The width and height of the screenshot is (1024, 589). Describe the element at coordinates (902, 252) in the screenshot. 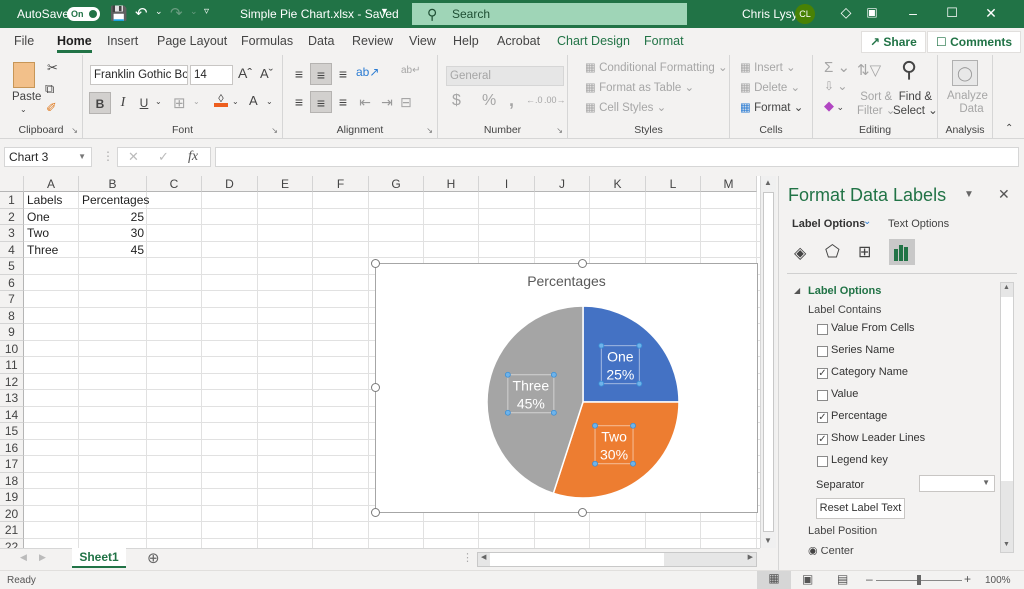

I see `label-options-icon-button` at that location.